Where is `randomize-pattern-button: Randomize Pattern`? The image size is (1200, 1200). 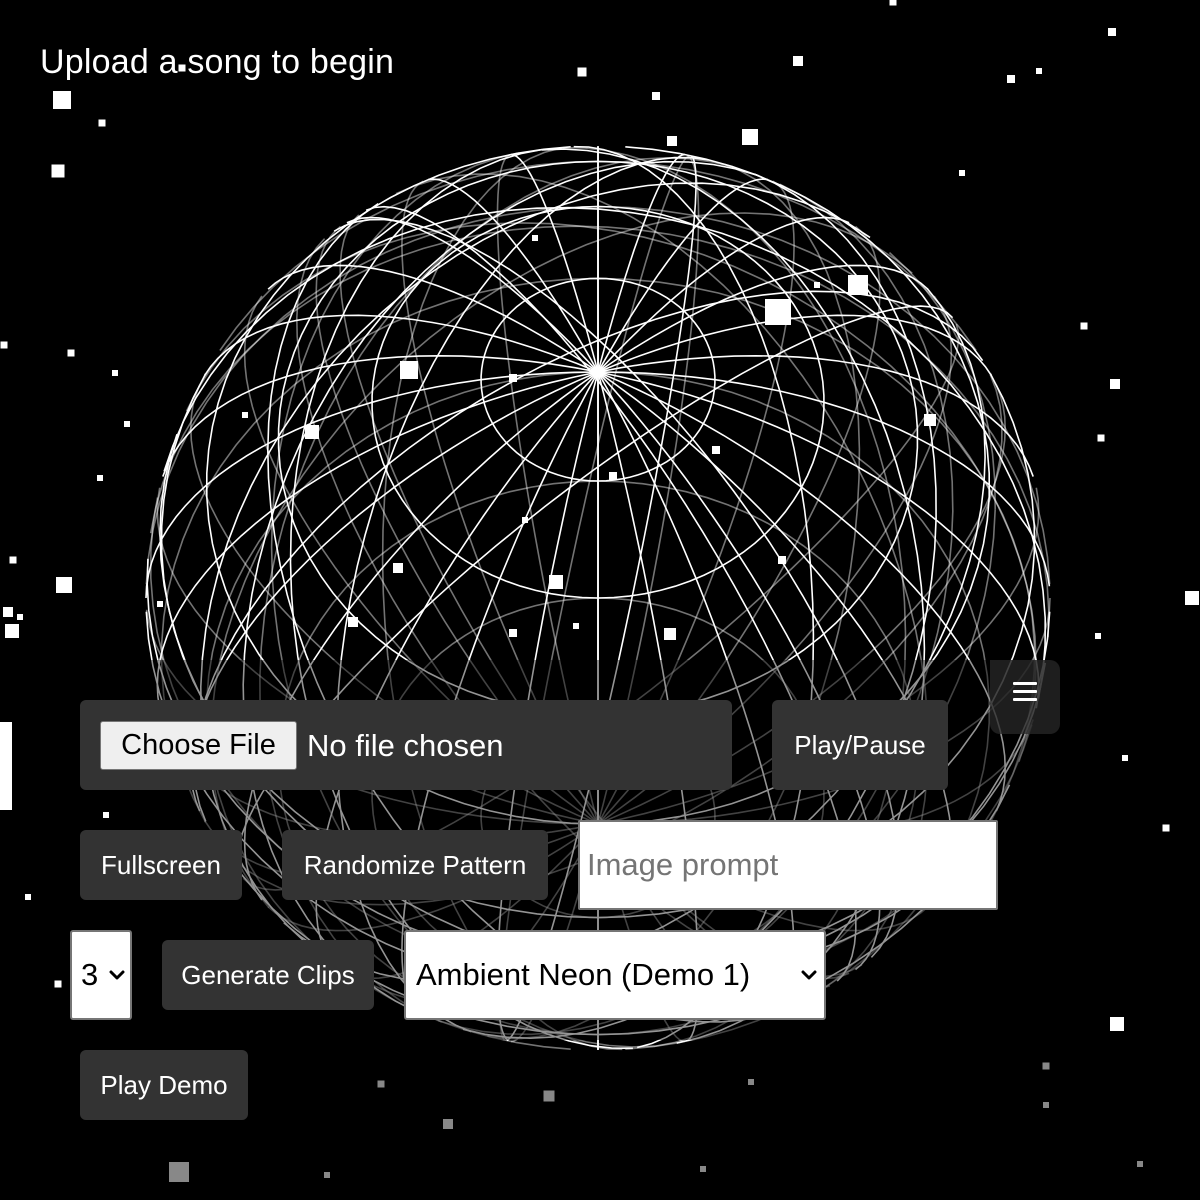
randomize-pattern-button: Randomize Pattern is located at coordinates (415, 865).